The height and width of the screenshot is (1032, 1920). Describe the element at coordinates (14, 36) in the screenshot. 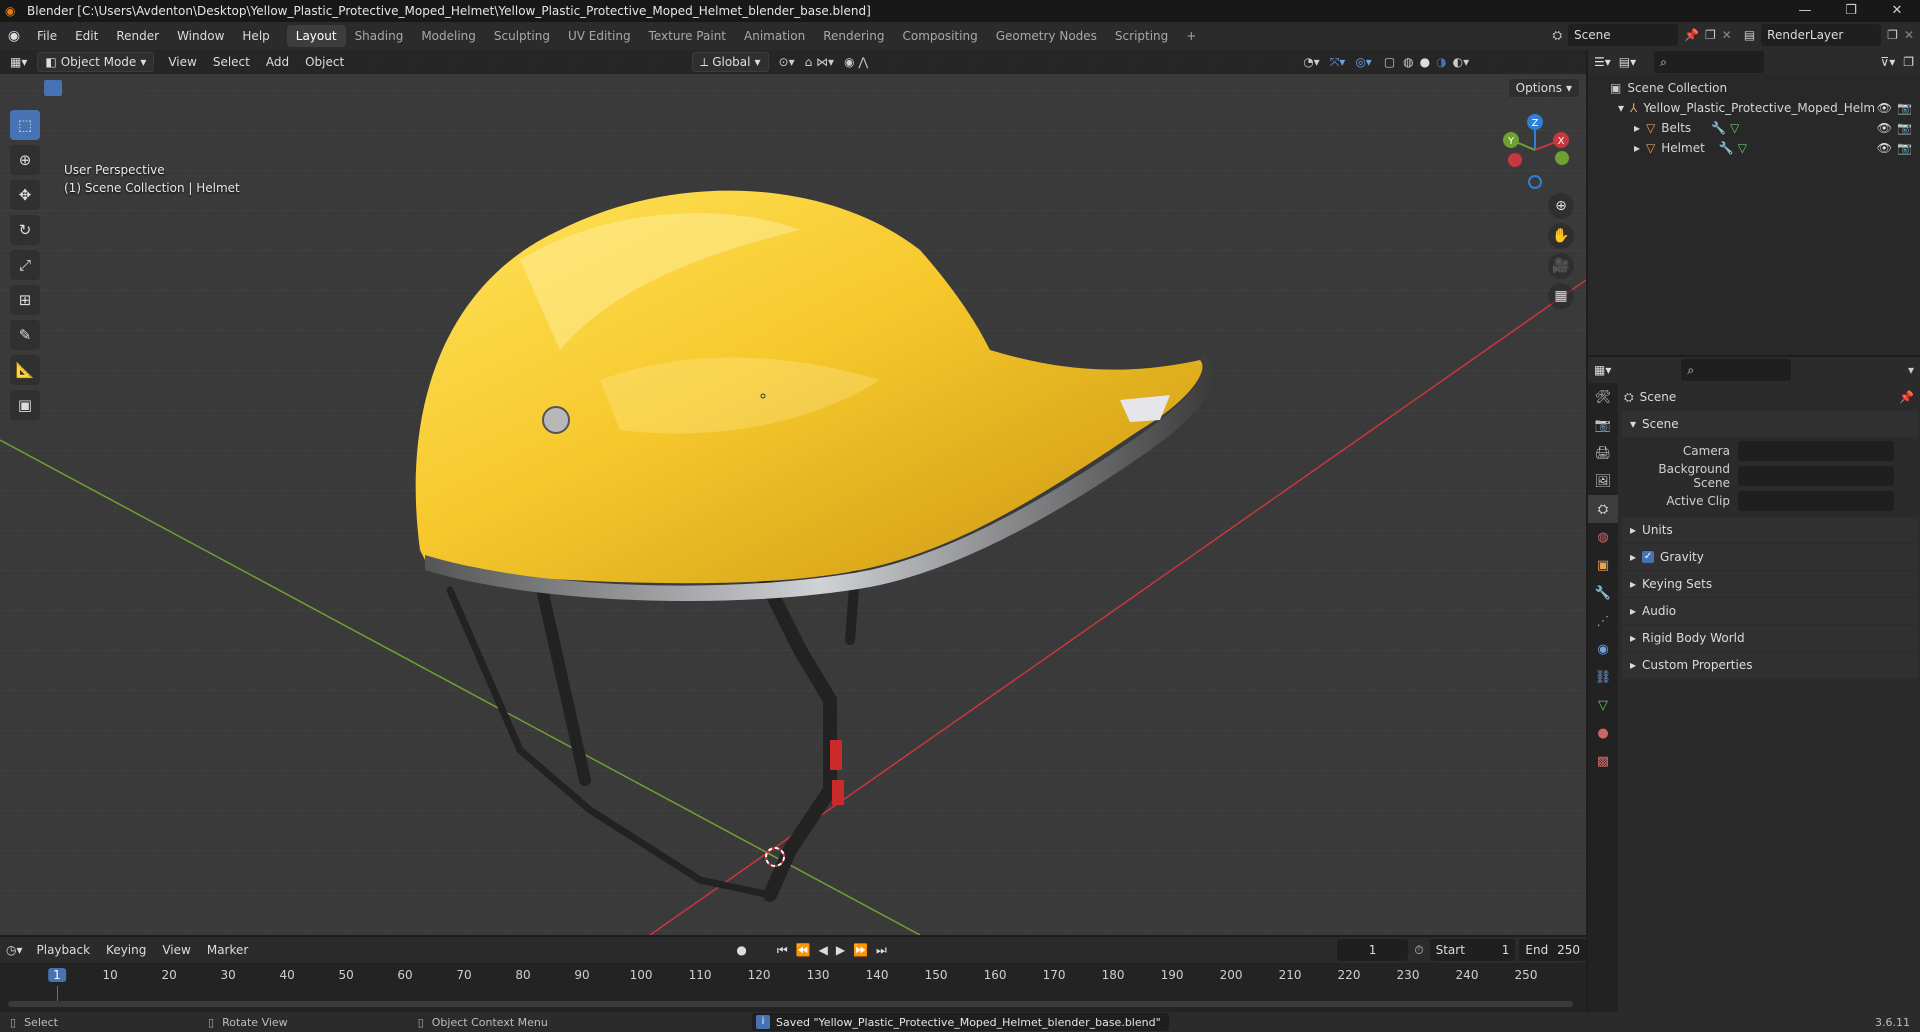

I see `blender-menu-icon: ◉` at that location.